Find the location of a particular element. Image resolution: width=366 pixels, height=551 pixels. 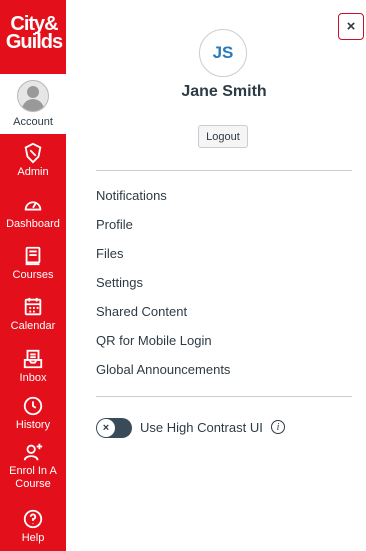

divider-top is located at coordinates (224, 170).